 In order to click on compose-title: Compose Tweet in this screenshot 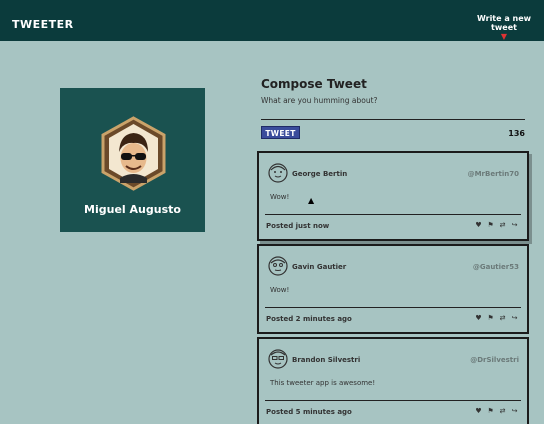, I will do `click(314, 84)`.